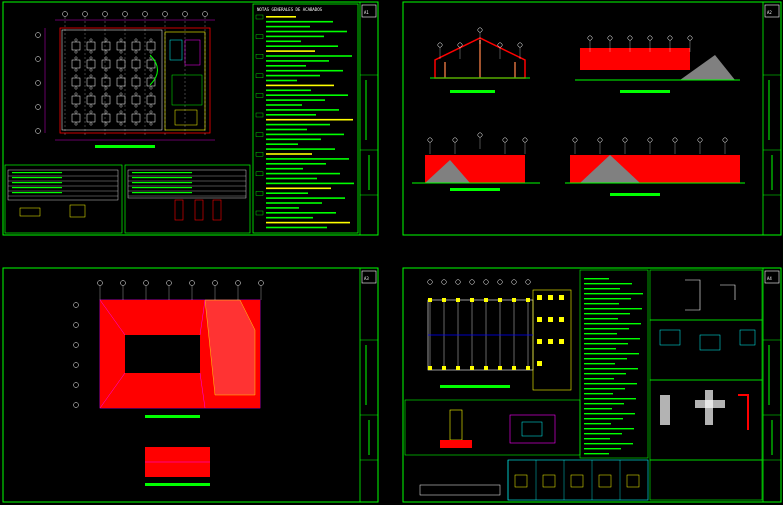  What do you see at coordinates (177, 466) in the screenshot?
I see `roof-detail` at bounding box center [177, 466].